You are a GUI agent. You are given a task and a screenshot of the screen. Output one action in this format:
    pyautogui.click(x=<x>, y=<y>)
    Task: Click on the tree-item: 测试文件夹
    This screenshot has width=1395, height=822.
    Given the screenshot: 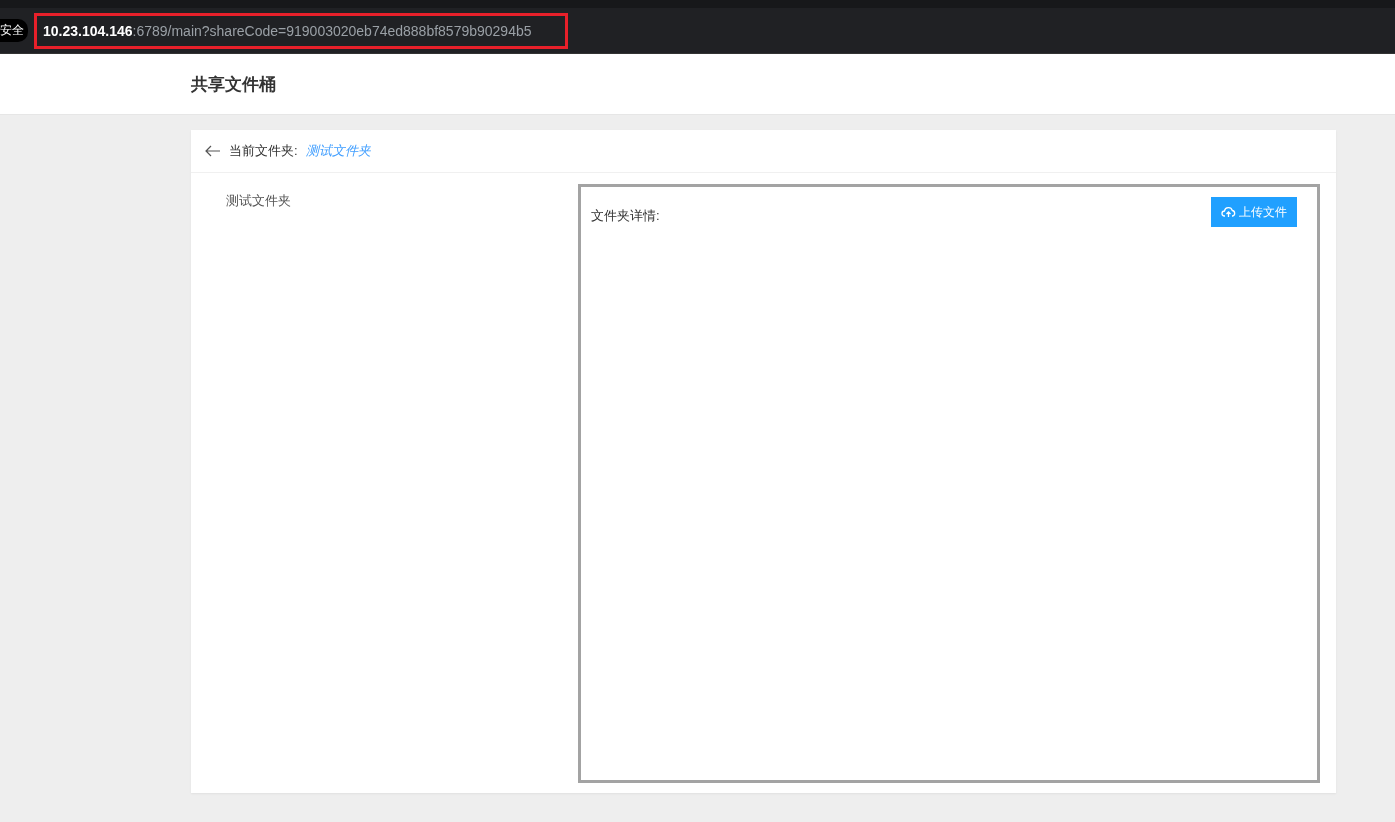 What is the action you would take?
    pyautogui.click(x=258, y=201)
    